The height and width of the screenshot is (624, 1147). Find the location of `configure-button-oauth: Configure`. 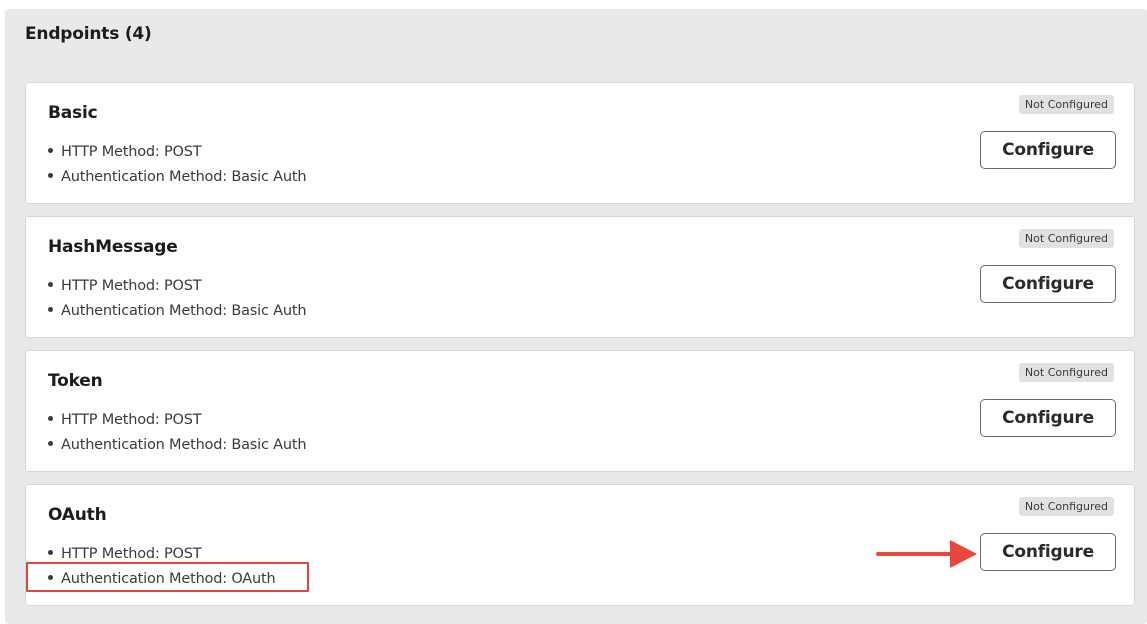

configure-button-oauth: Configure is located at coordinates (1048, 552).